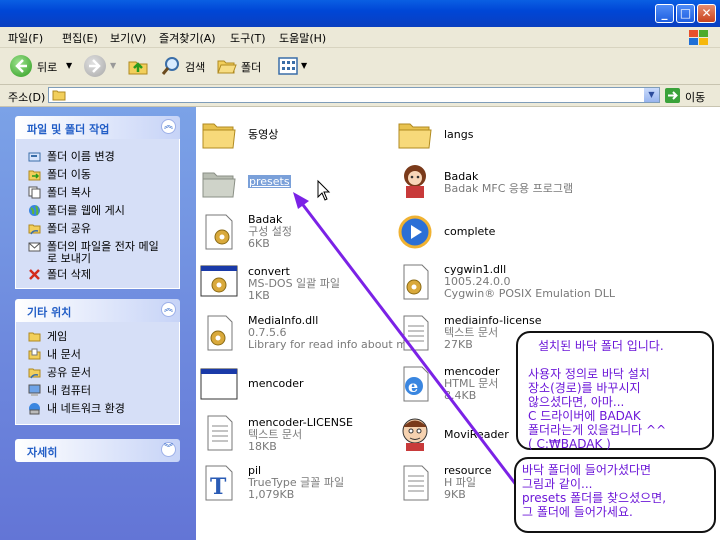 This screenshot has height=540, width=720. I want to click on address-input: ▼, so click(354, 95).